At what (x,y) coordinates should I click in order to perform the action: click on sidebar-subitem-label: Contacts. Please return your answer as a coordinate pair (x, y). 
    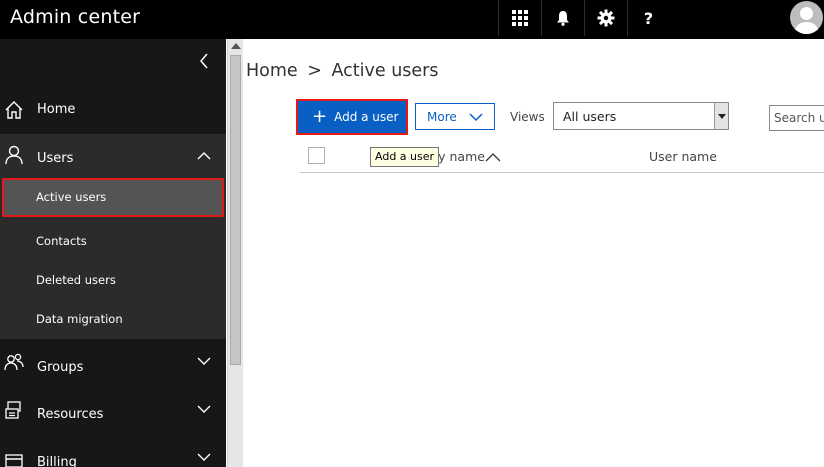
    Looking at the image, I should click on (61, 241).